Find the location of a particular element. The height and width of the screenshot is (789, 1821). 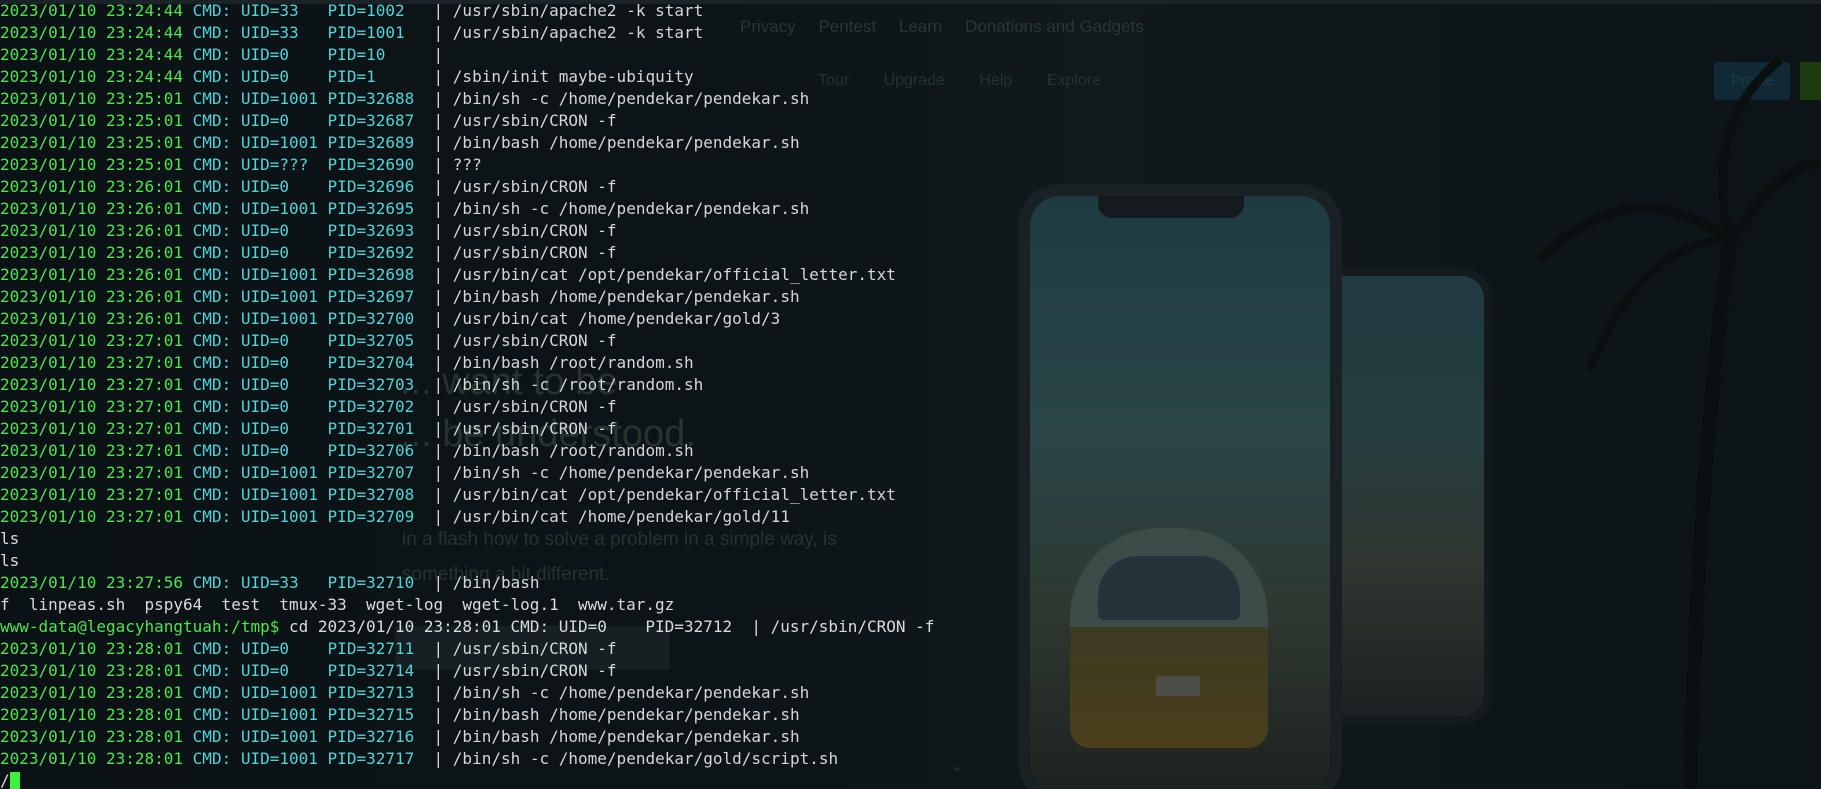

log-timestamp: 2023/01/10 23:25:01 is located at coordinates (92, 142).